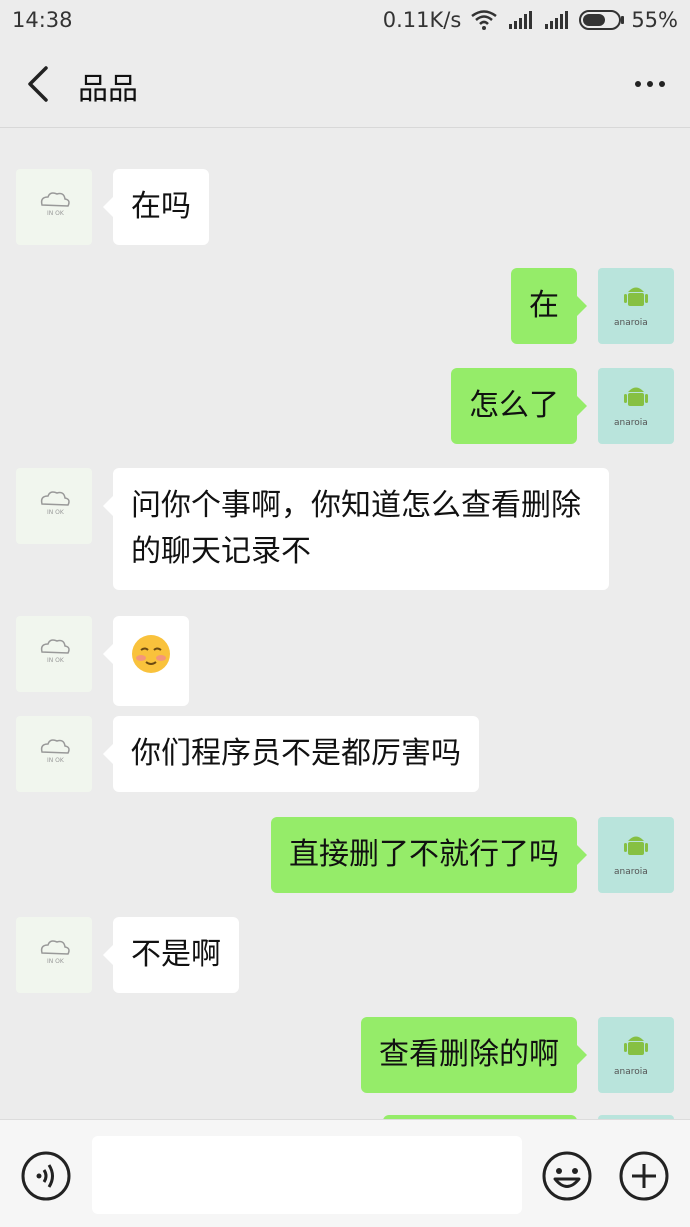 This screenshot has height=1227, width=690. I want to click on voice-button, so click(46, 1176).